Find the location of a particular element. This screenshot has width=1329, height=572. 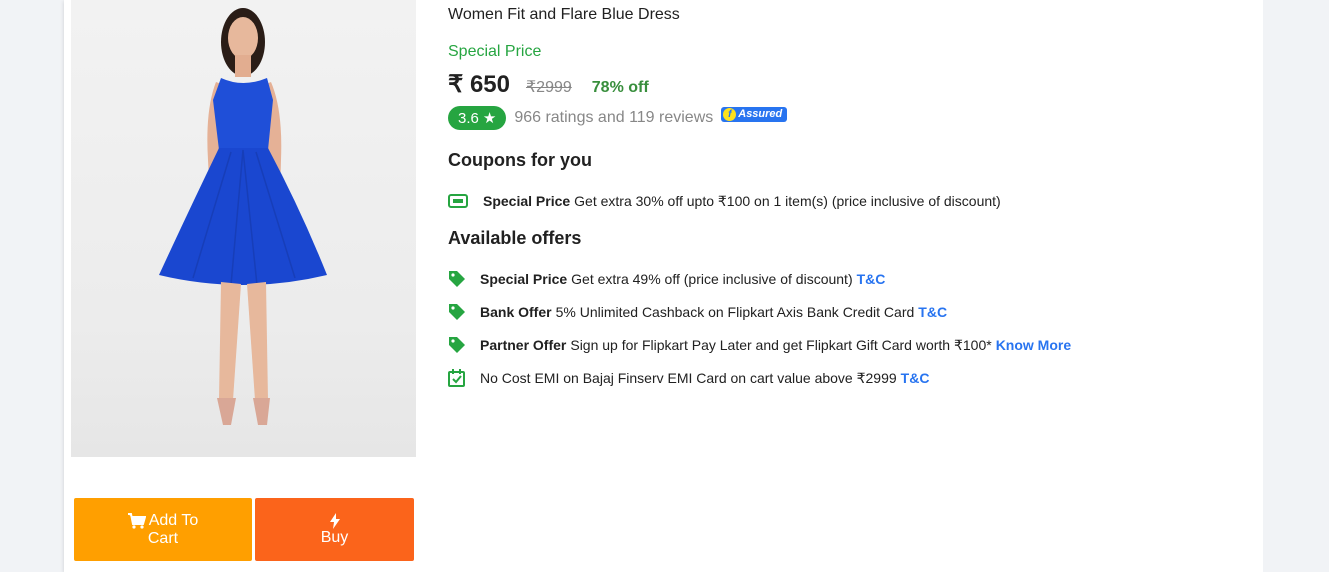

offers-heading: Available offers is located at coordinates (515, 238).